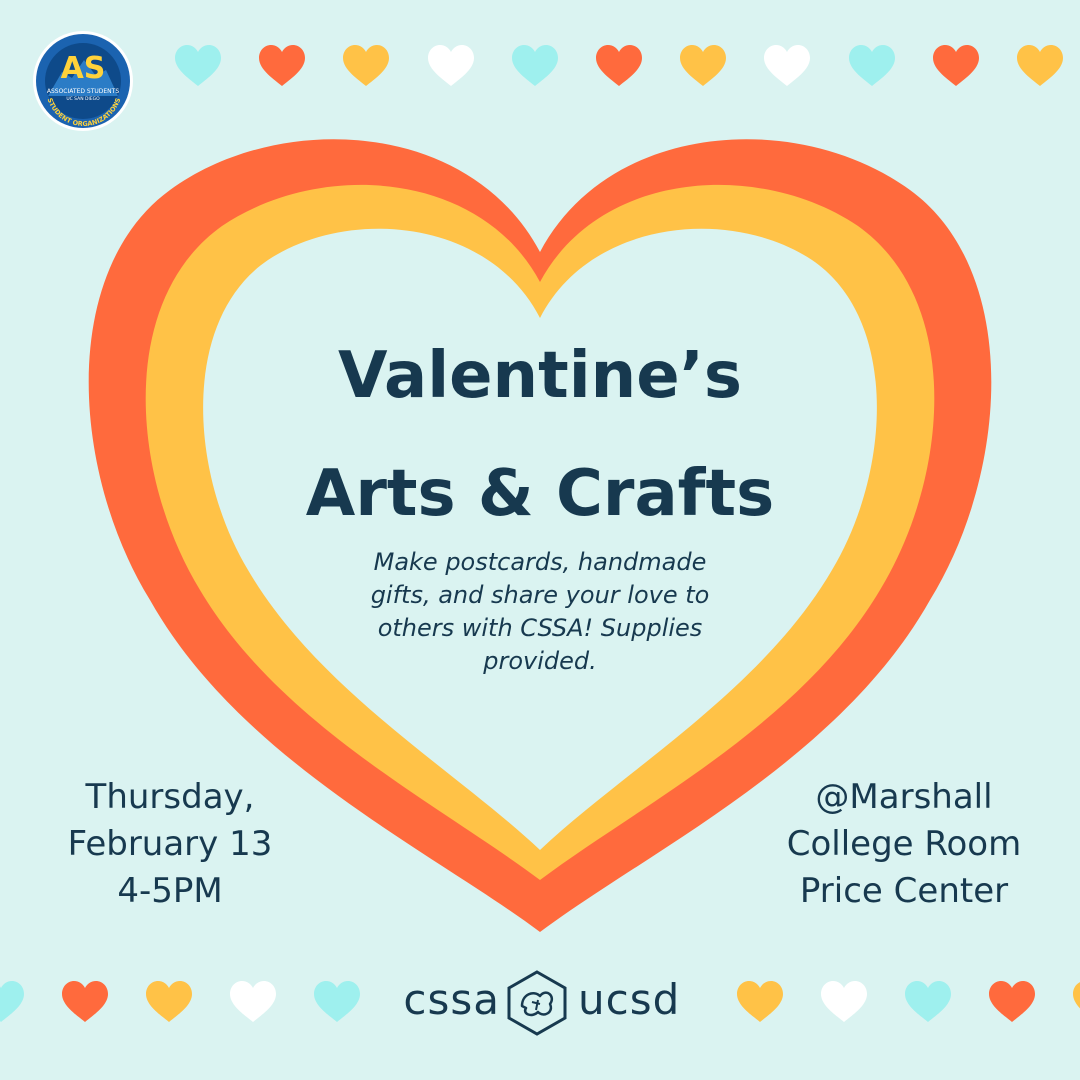  Describe the element at coordinates (904, 891) in the screenshot. I see `location-line-3: Price Center` at that location.